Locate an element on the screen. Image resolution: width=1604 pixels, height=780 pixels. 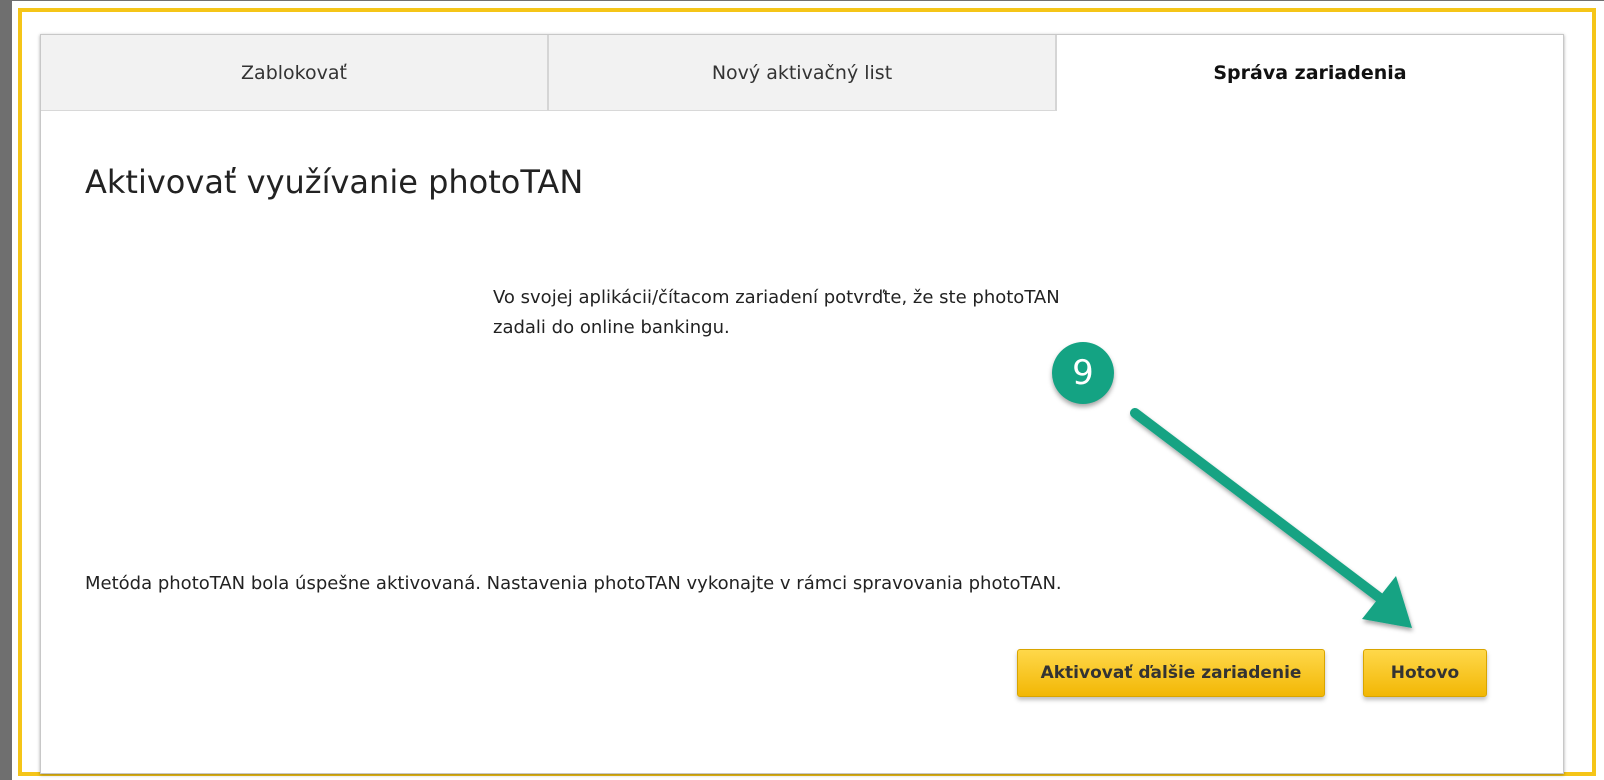
pointer-arrow-icon is located at coordinates (1271, 518).